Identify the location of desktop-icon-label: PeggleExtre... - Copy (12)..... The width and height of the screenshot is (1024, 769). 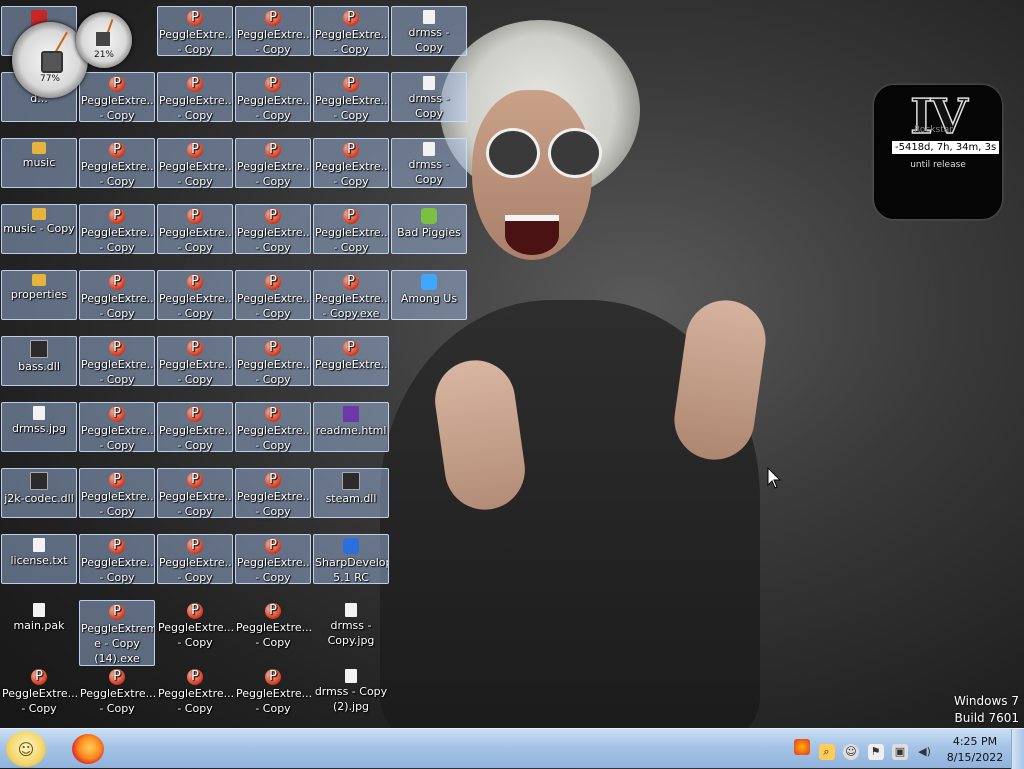
(117, 439).